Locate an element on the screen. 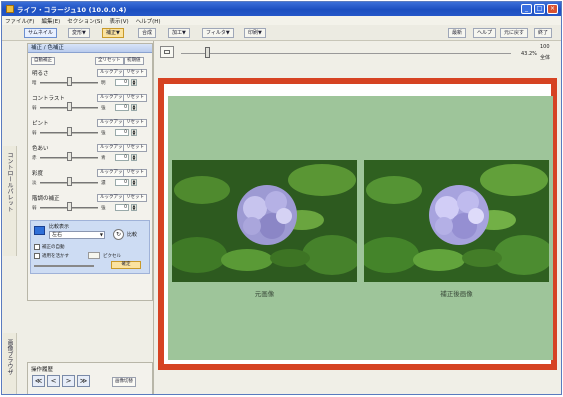  compare-button: 比較 is located at coordinates (132, 234).